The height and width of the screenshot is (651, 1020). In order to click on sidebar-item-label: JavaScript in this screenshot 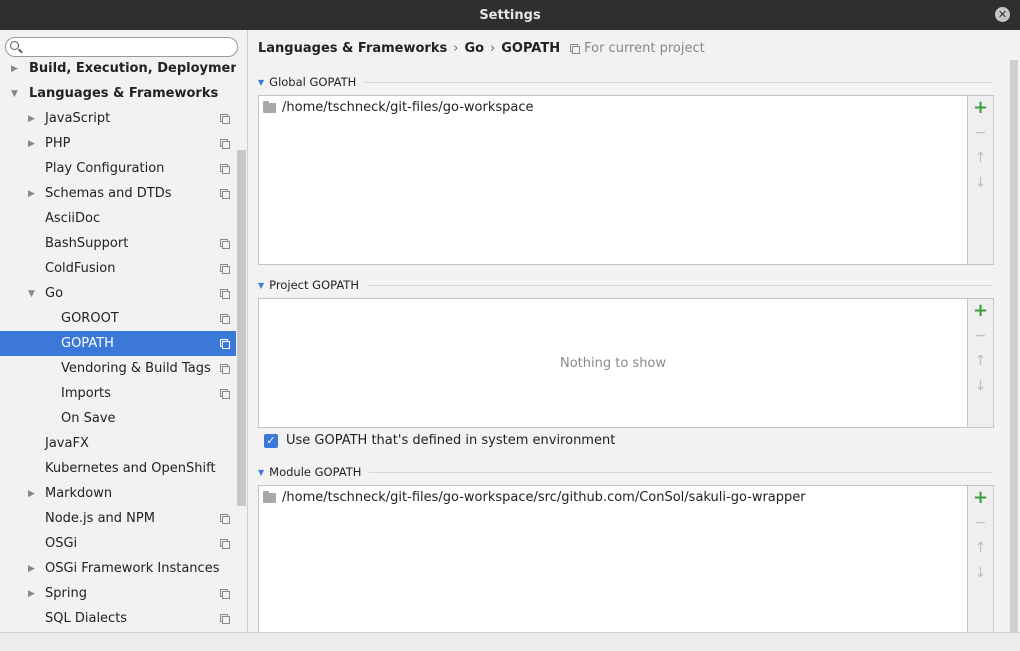, I will do `click(78, 118)`.